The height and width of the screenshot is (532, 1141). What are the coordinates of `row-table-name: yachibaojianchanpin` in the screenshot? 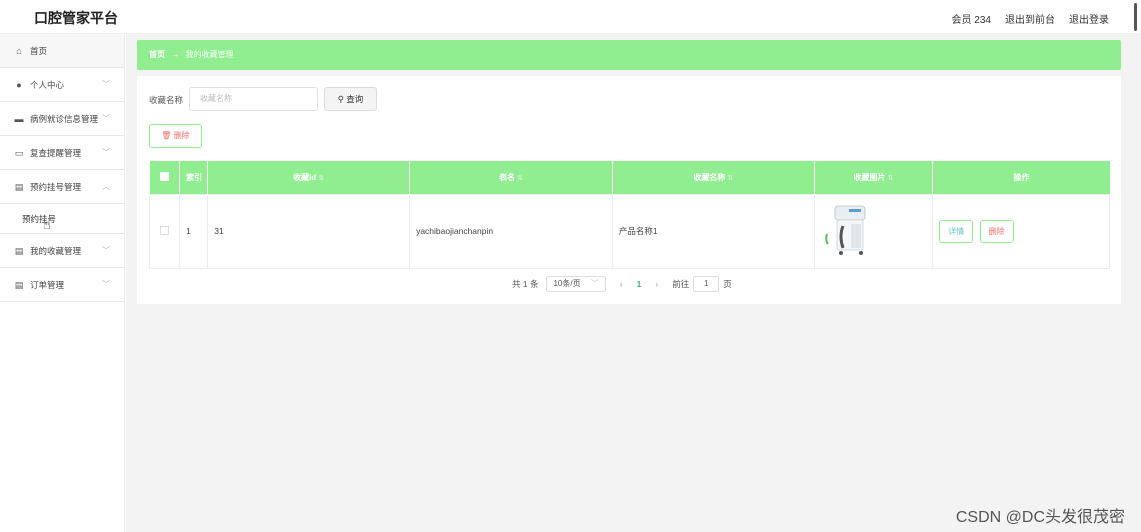 It's located at (511, 231).